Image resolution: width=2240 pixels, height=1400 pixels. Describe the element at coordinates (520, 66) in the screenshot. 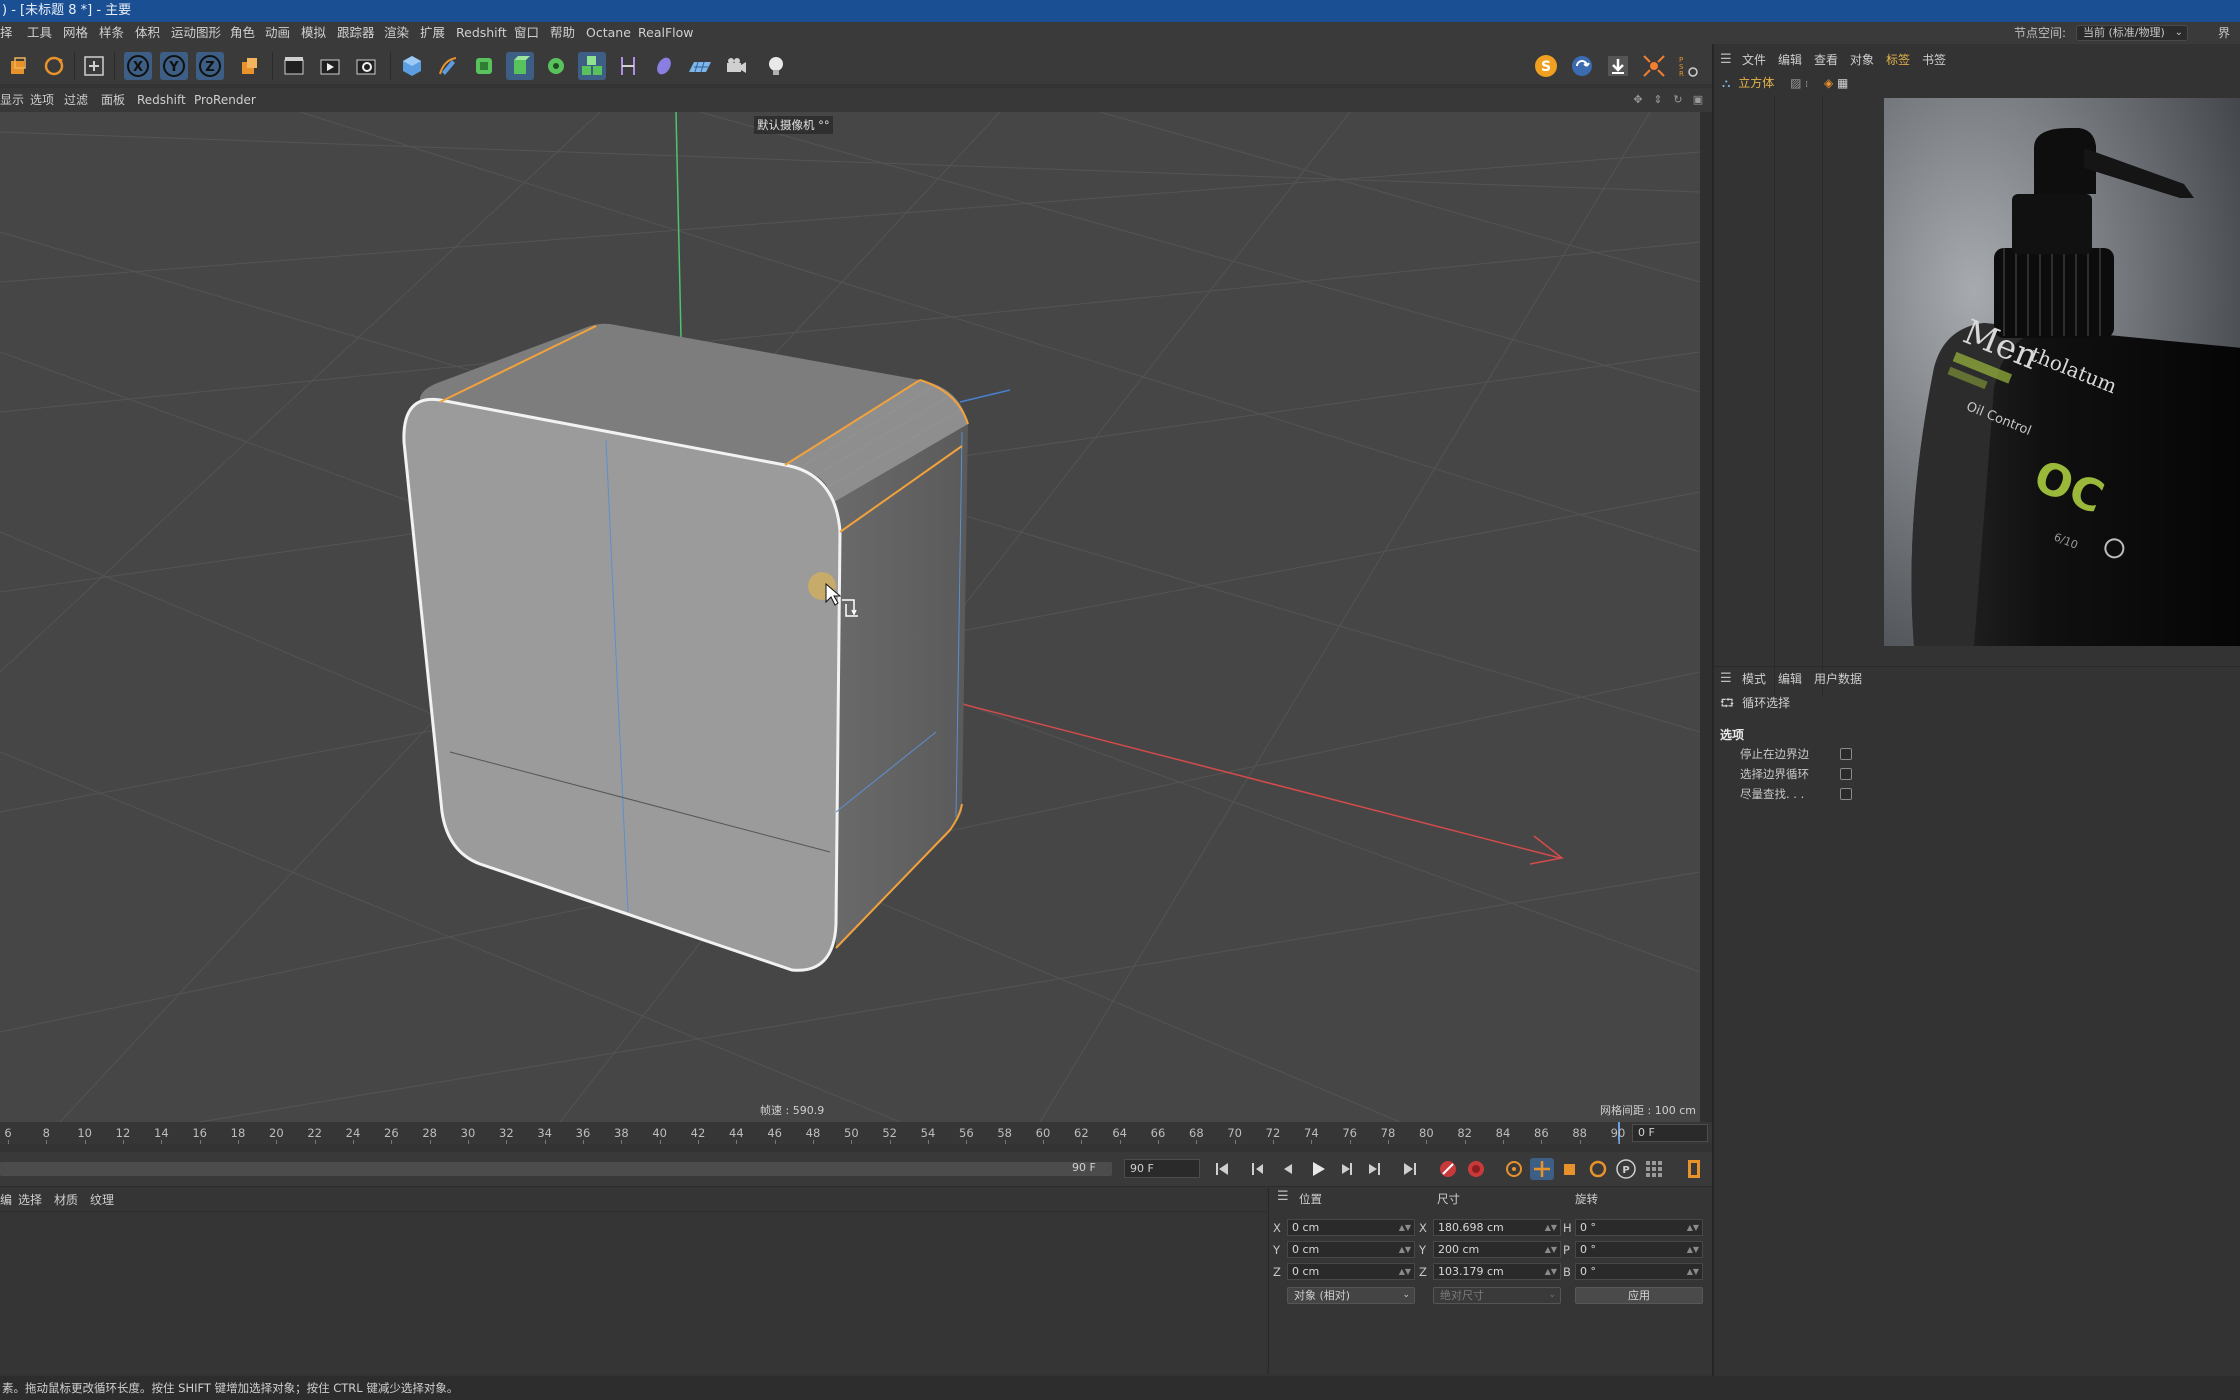

I see `extrude-generator-icon` at that location.